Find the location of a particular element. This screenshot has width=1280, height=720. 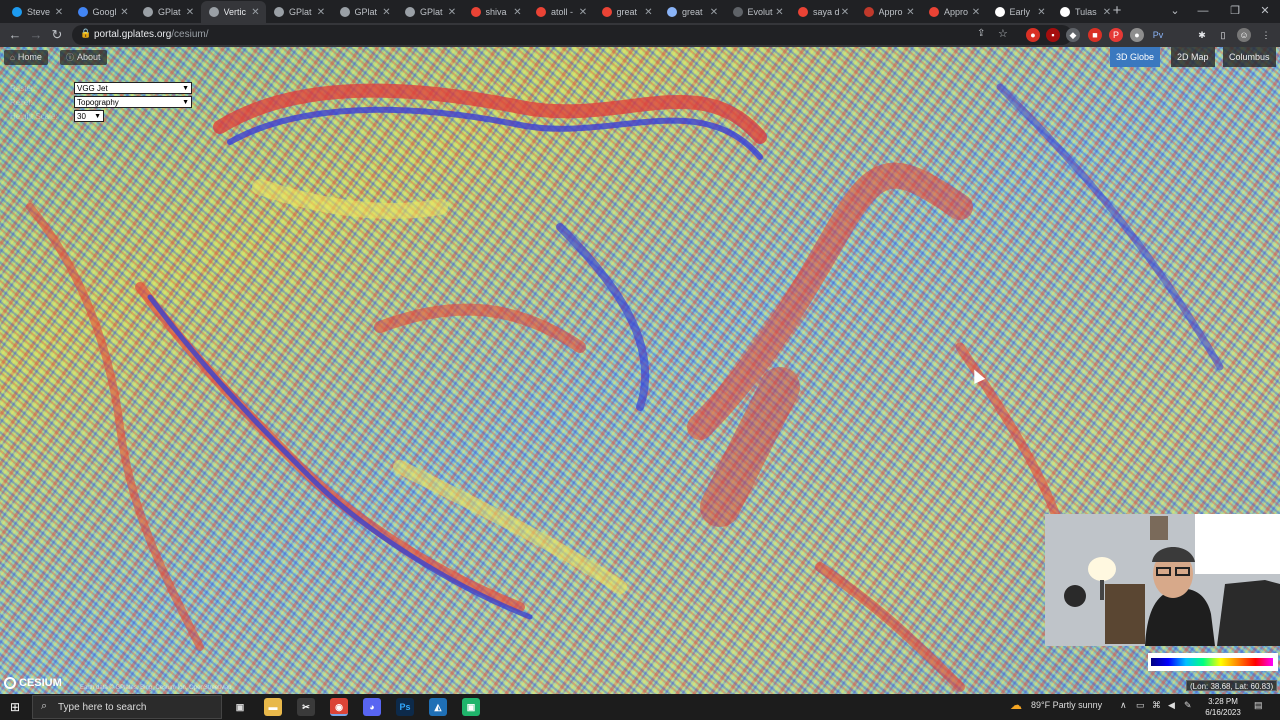

browser-tab: shiva ✕ is located at coordinates (495, 12).